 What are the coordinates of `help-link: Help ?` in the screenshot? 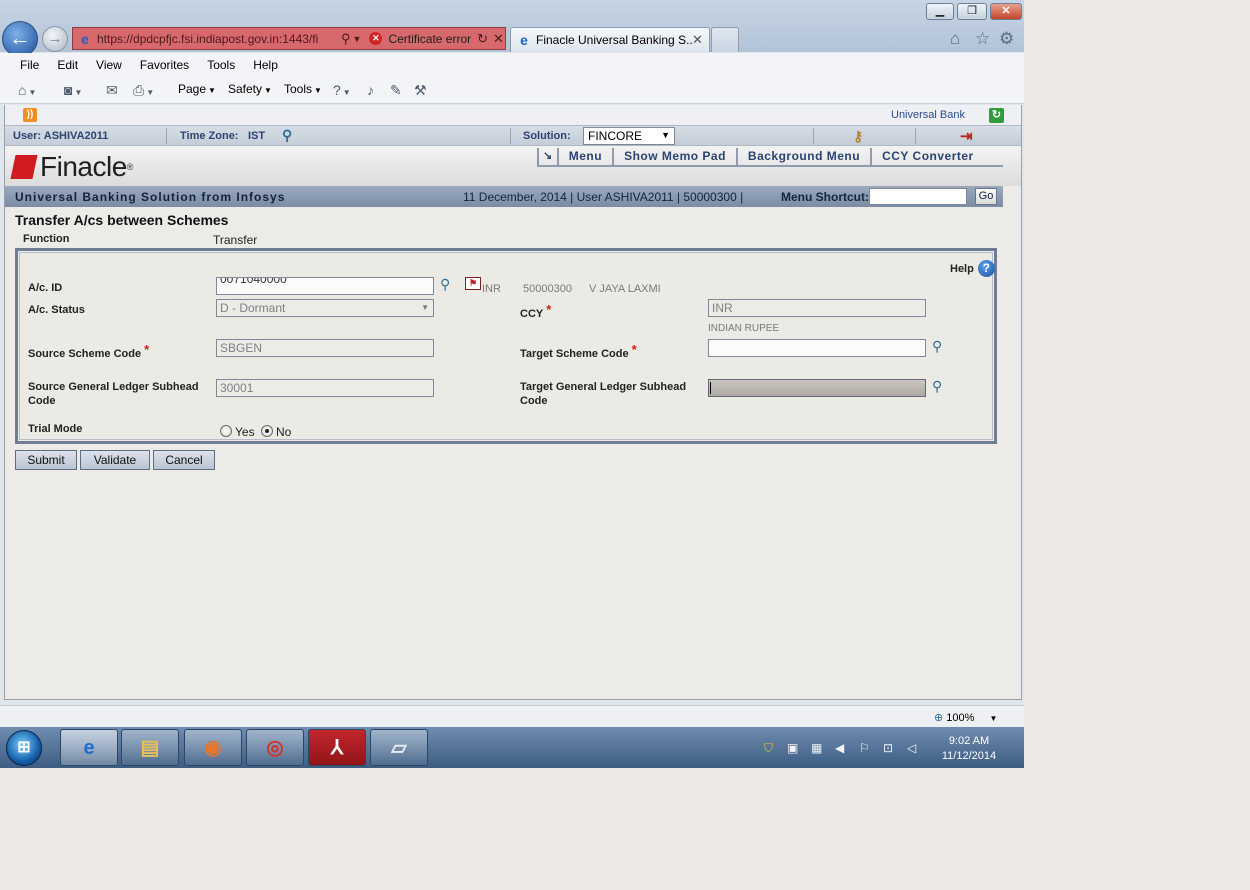 It's located at (972, 268).